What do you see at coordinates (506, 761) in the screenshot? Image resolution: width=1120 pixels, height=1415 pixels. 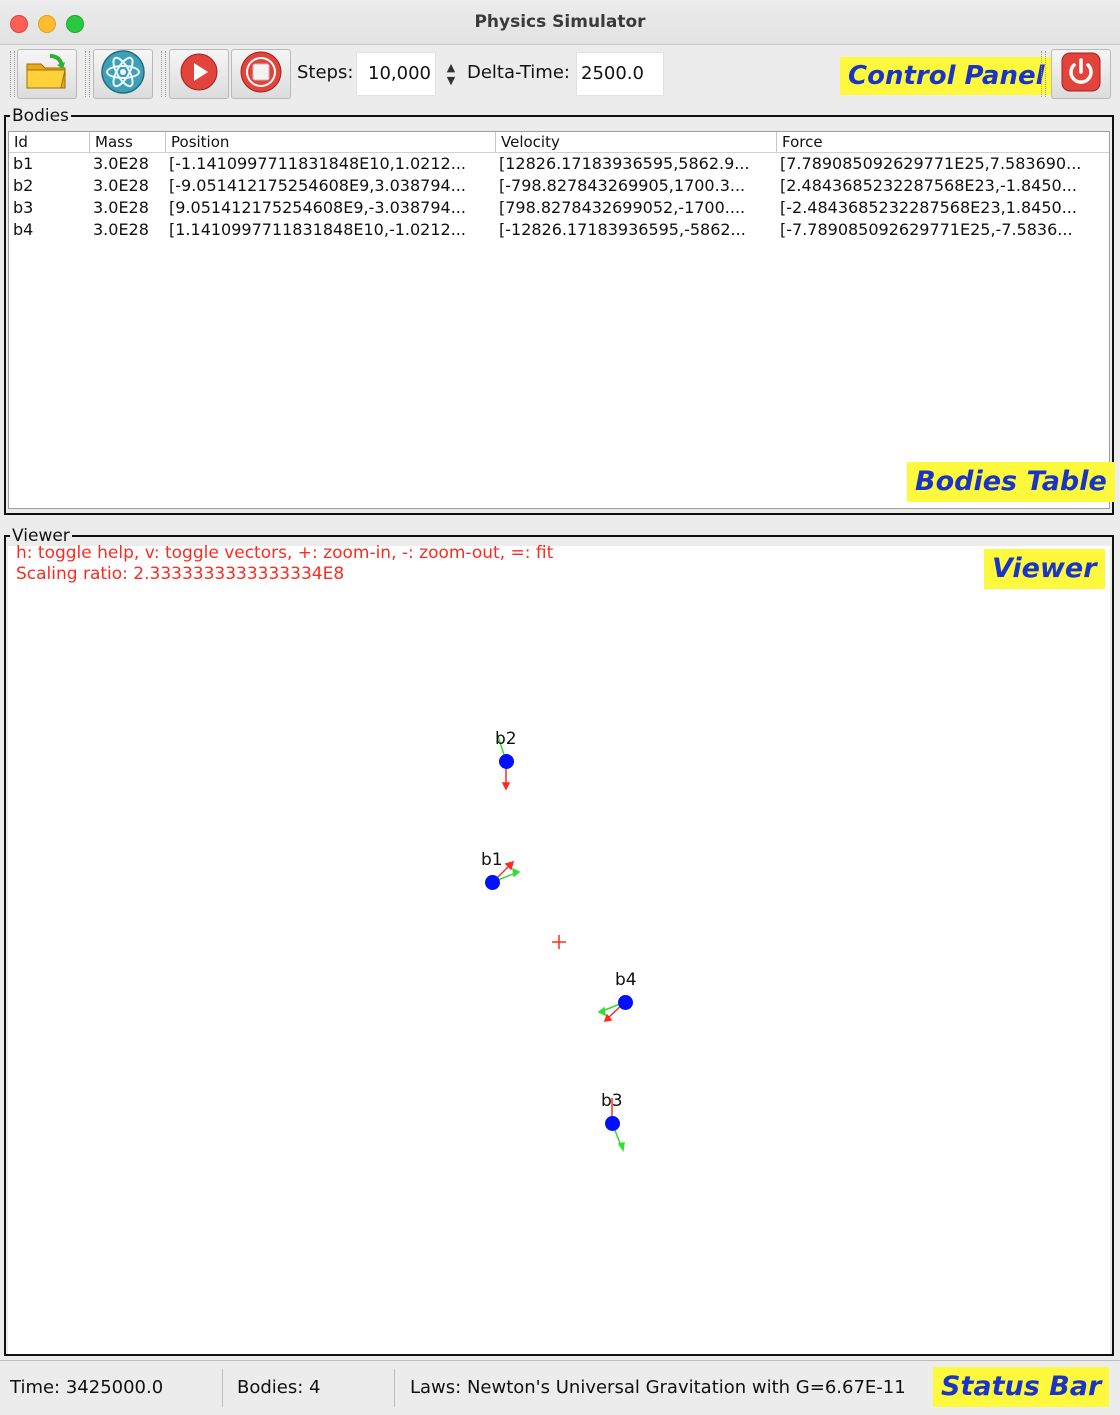 I see `body-b2` at bounding box center [506, 761].